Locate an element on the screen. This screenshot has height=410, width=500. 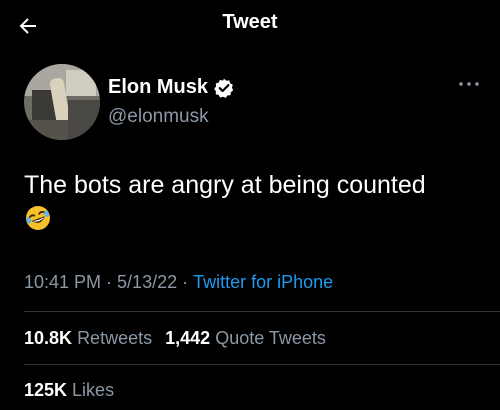
likes-stat: 125K Likes is located at coordinates (69, 390).